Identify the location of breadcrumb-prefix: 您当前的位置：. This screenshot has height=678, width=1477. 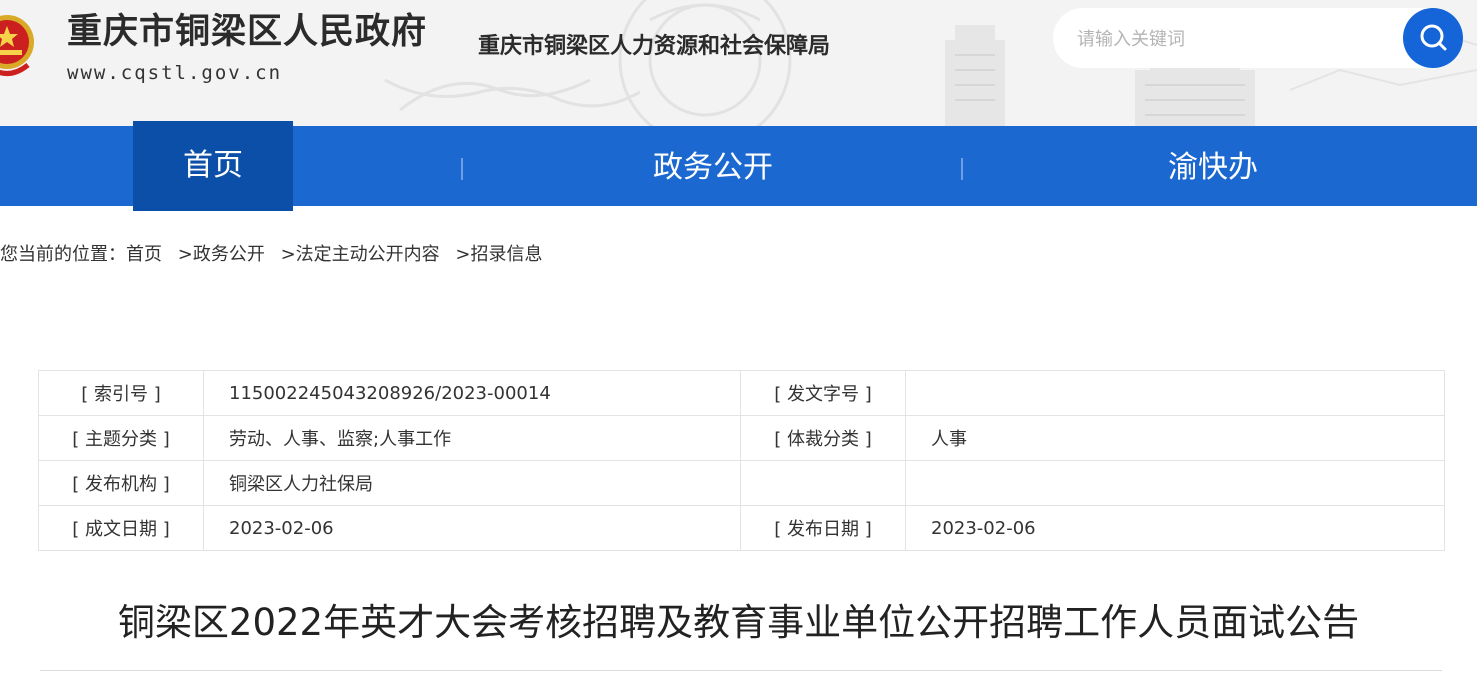
(63, 254).